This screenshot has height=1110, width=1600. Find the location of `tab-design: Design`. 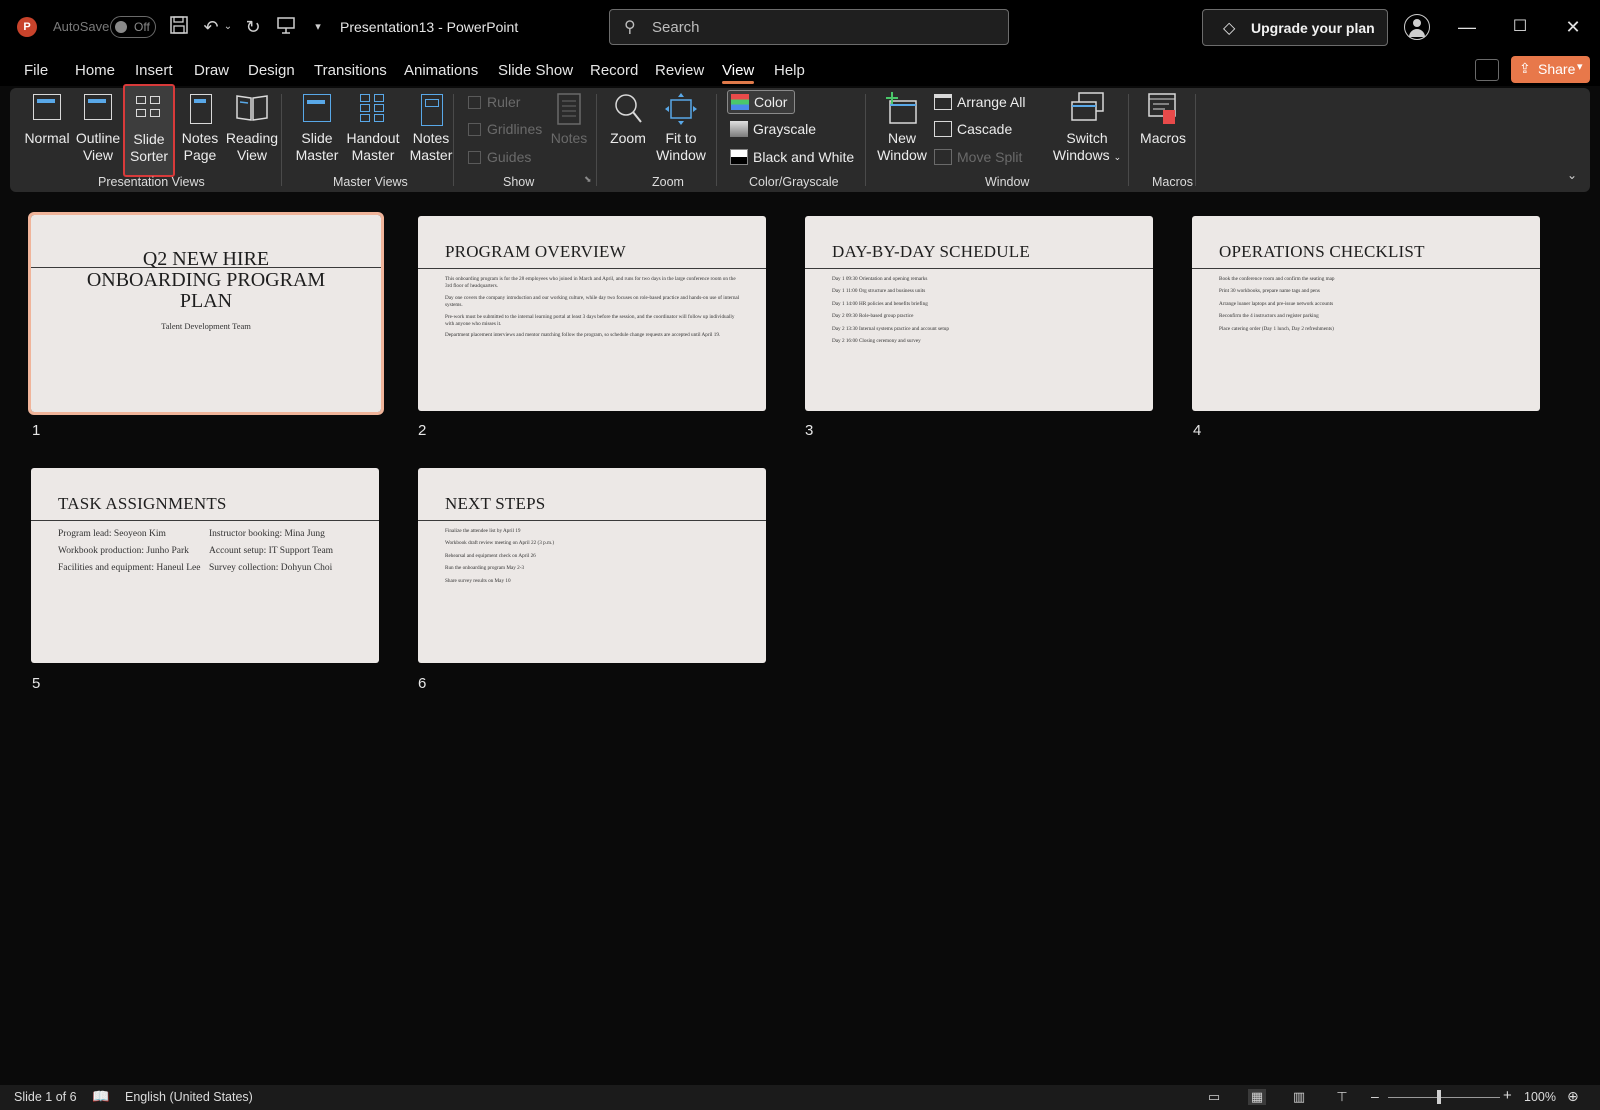

tab-design: Design is located at coordinates (271, 70).